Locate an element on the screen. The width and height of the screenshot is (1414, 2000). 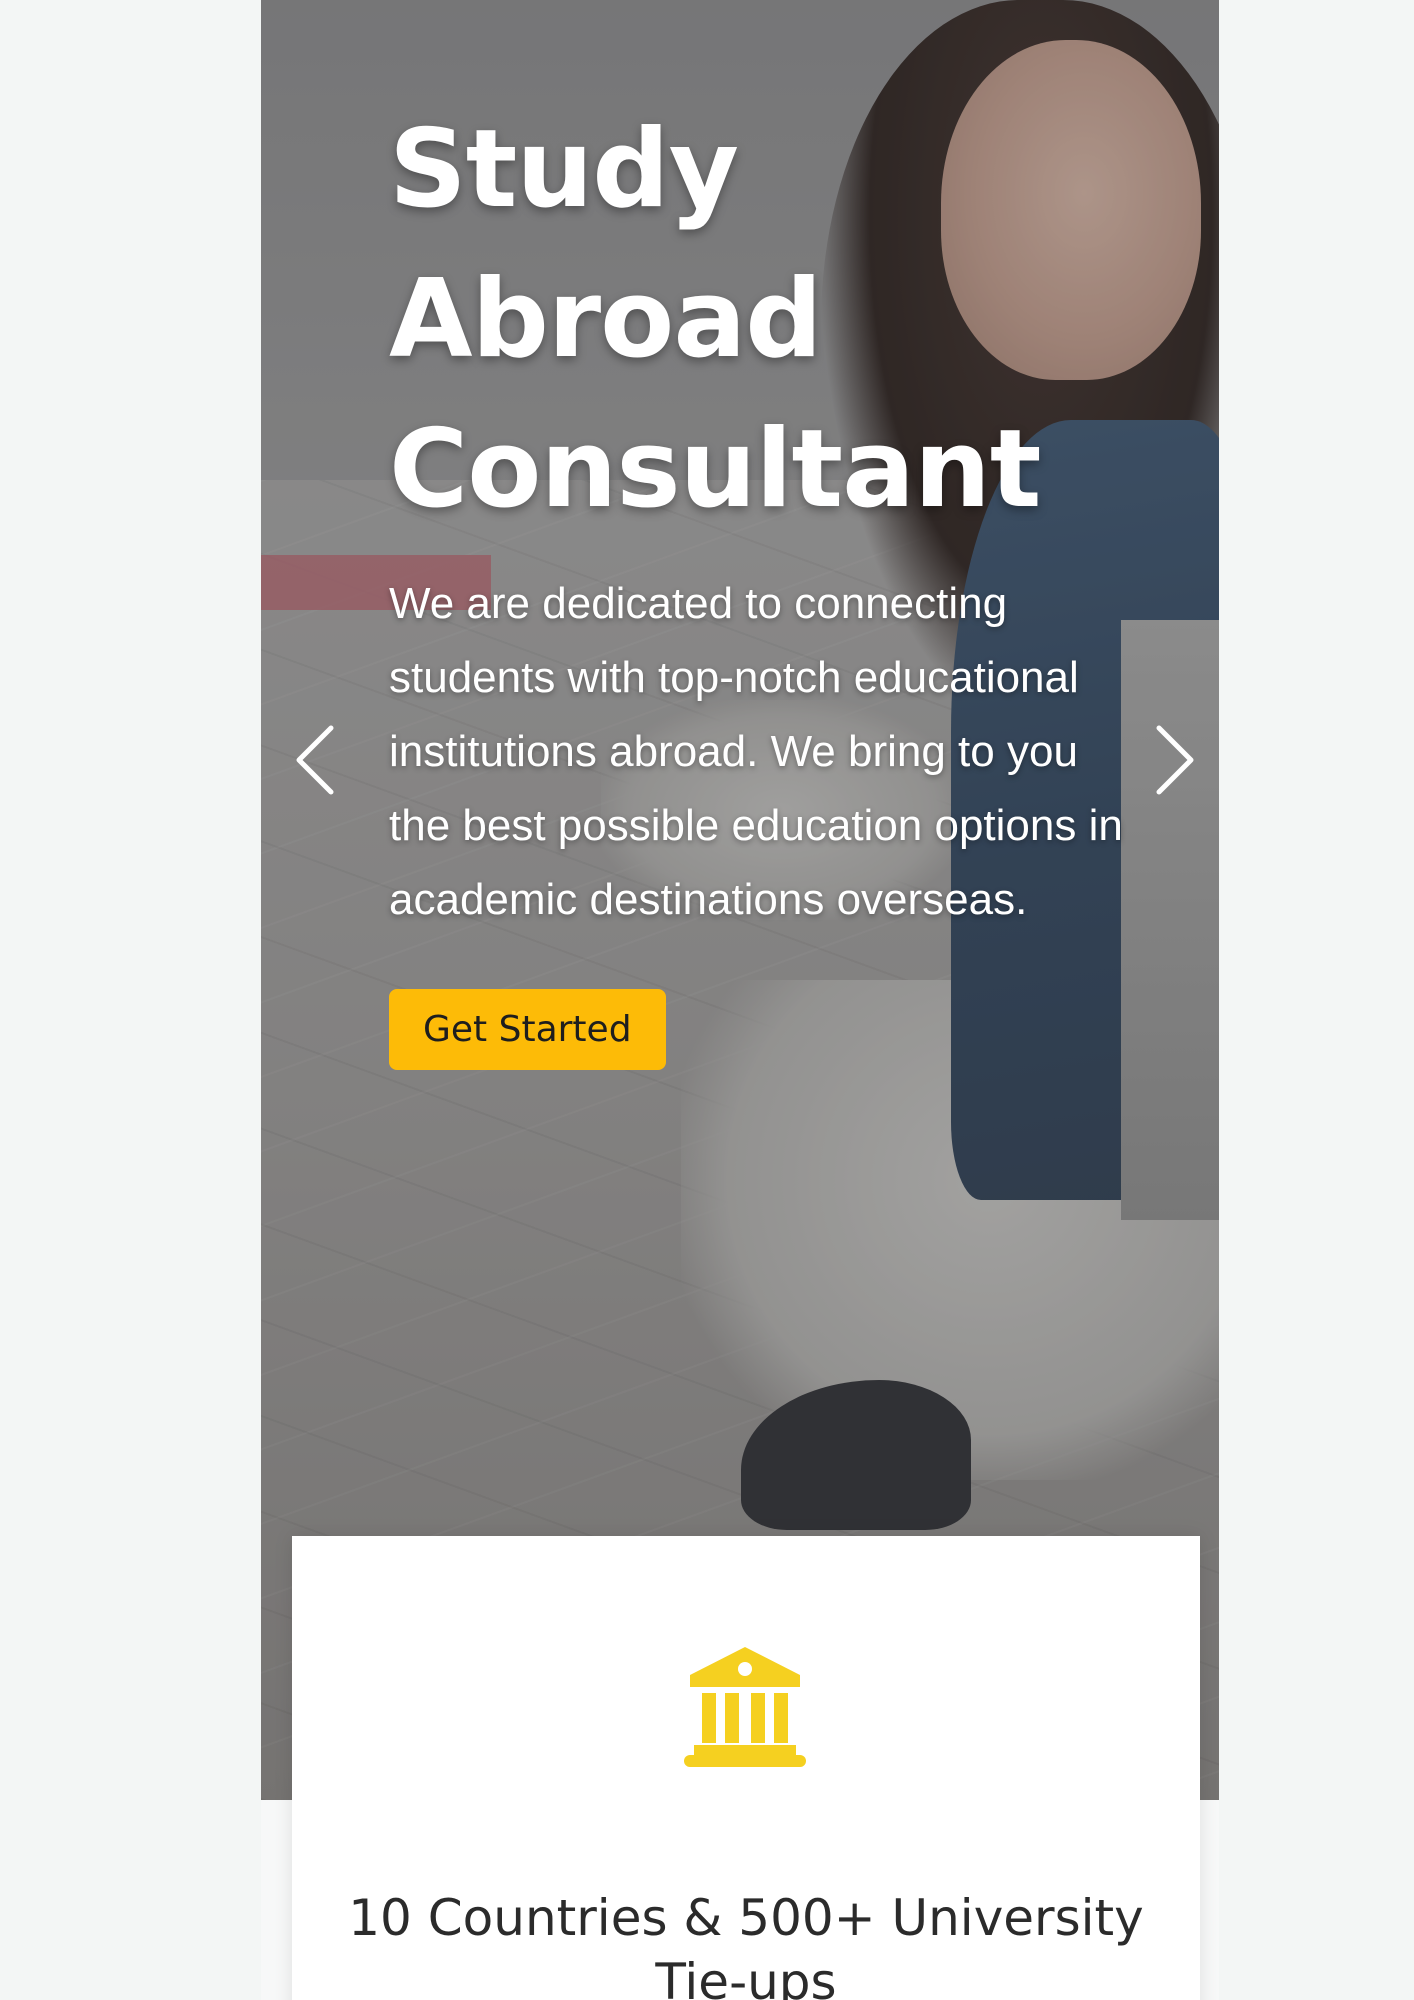
feature-card: 10 Countries & 500+ University Tie-ups is located at coordinates (746, 1768).